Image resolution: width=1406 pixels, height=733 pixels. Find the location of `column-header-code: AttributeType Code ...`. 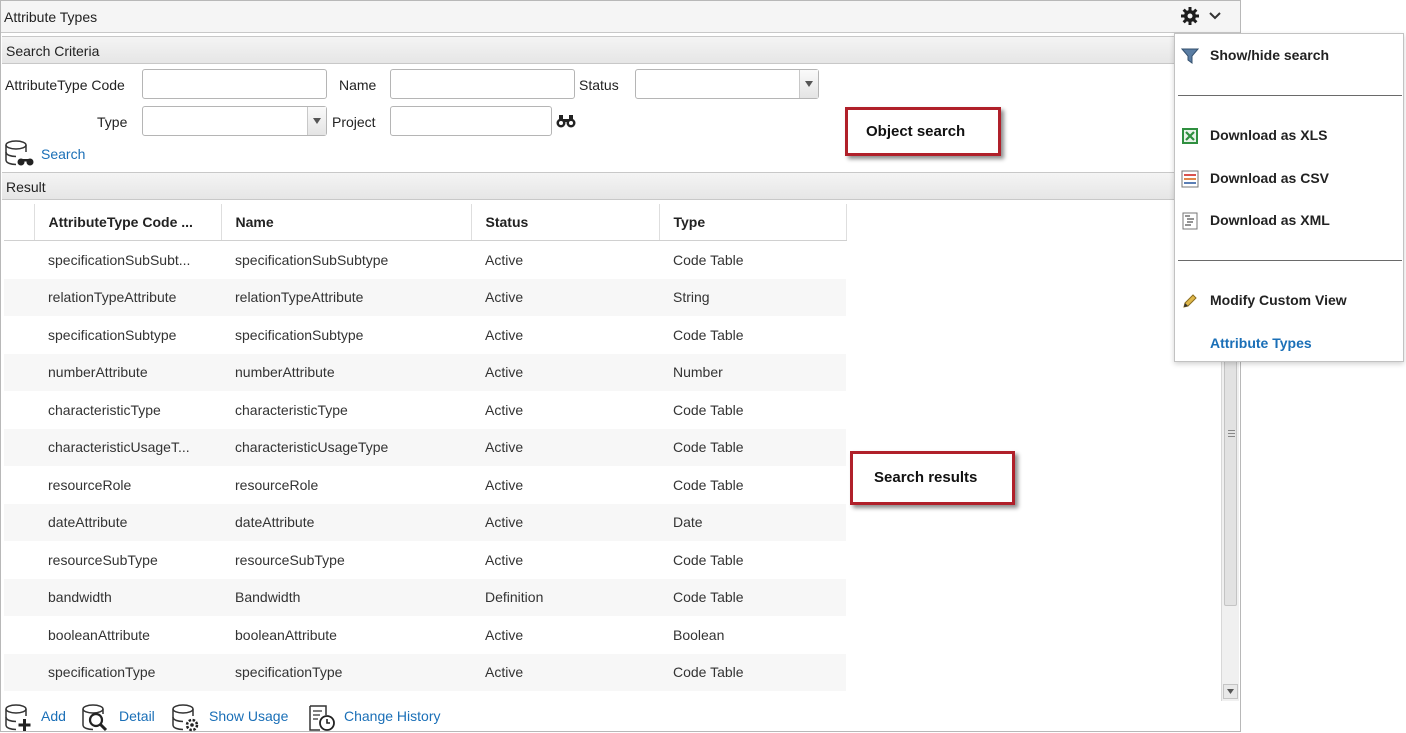

column-header-code: AttributeType Code ... is located at coordinates (128, 222).